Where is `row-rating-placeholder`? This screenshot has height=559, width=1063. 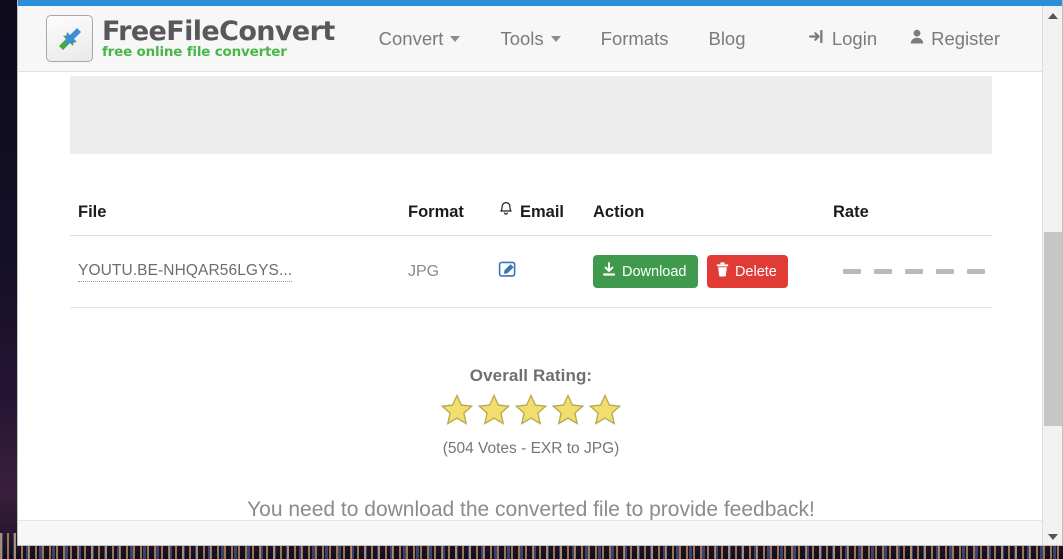 row-rating-placeholder is located at coordinates (912, 271).